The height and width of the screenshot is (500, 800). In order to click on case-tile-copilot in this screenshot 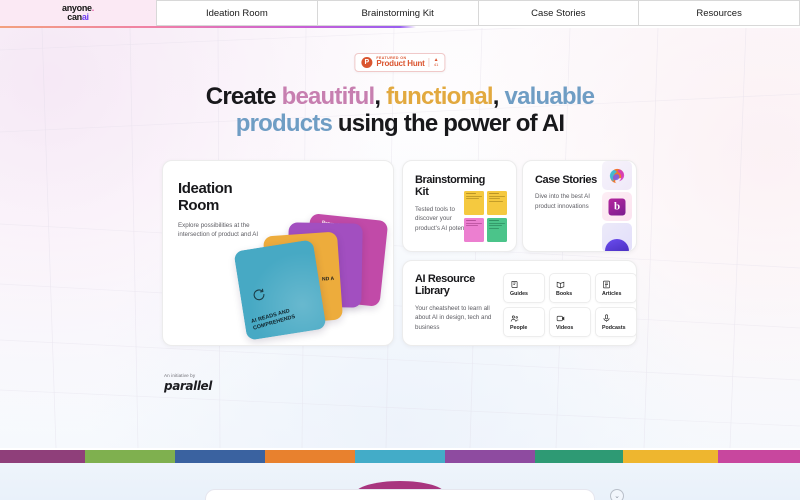, I will do `click(617, 175)`.